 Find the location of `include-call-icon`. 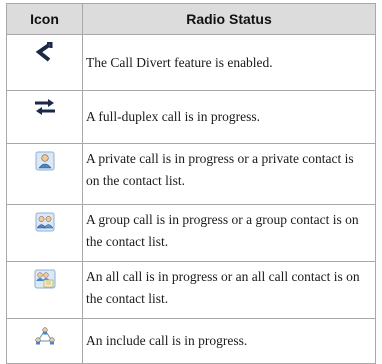

include-call-icon is located at coordinates (45, 338).